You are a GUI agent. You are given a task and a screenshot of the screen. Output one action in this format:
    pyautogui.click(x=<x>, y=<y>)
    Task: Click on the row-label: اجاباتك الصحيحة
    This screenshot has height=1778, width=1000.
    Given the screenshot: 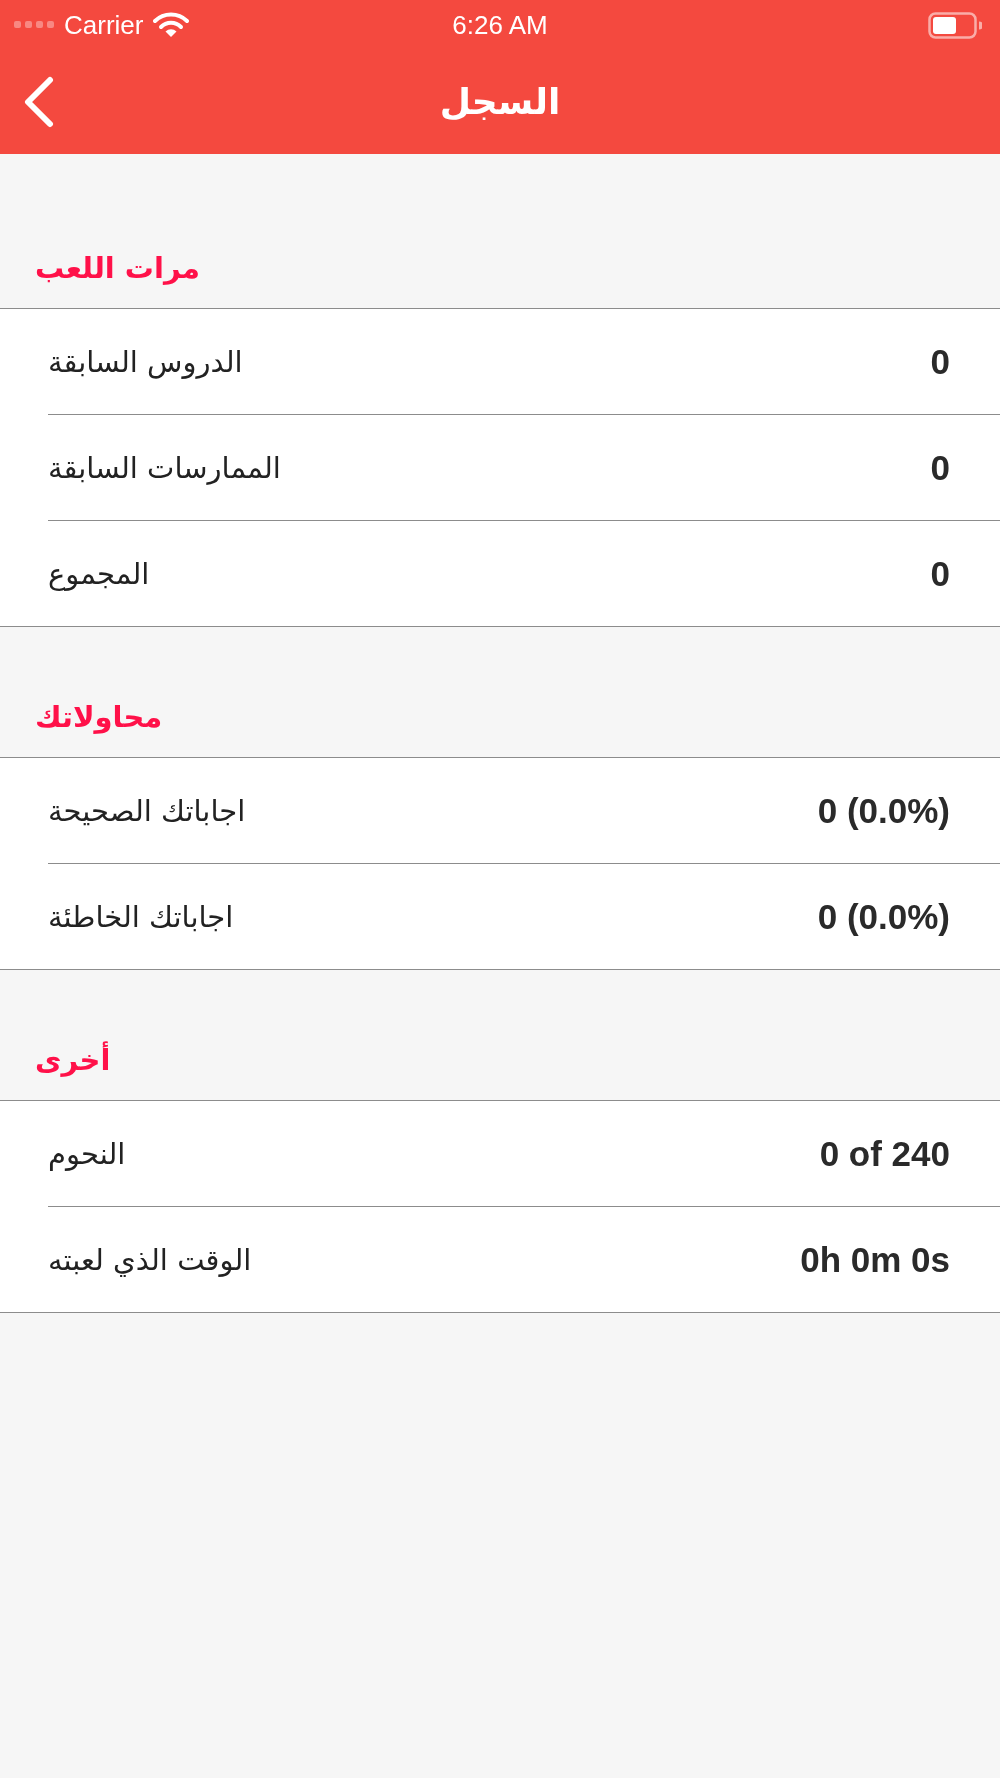 What is the action you would take?
    pyautogui.click(x=147, y=811)
    